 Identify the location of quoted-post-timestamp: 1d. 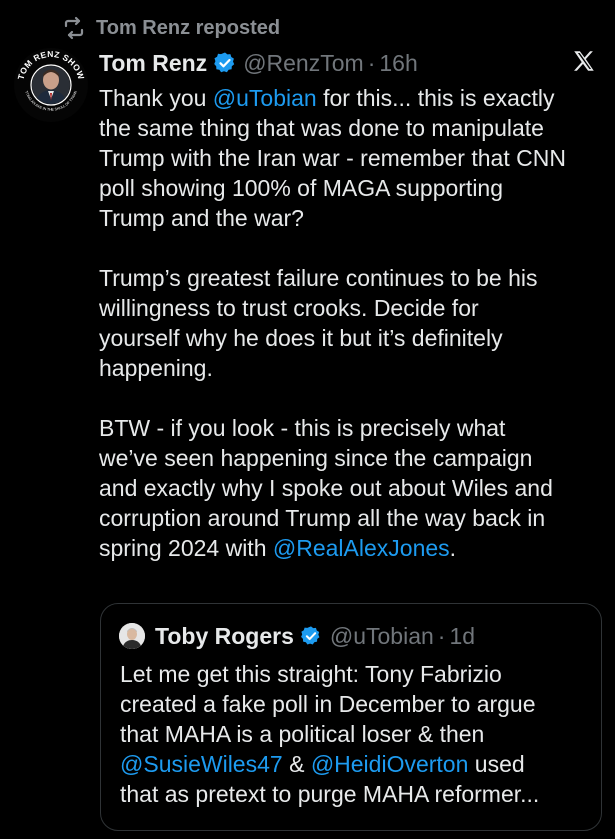
(462, 636).